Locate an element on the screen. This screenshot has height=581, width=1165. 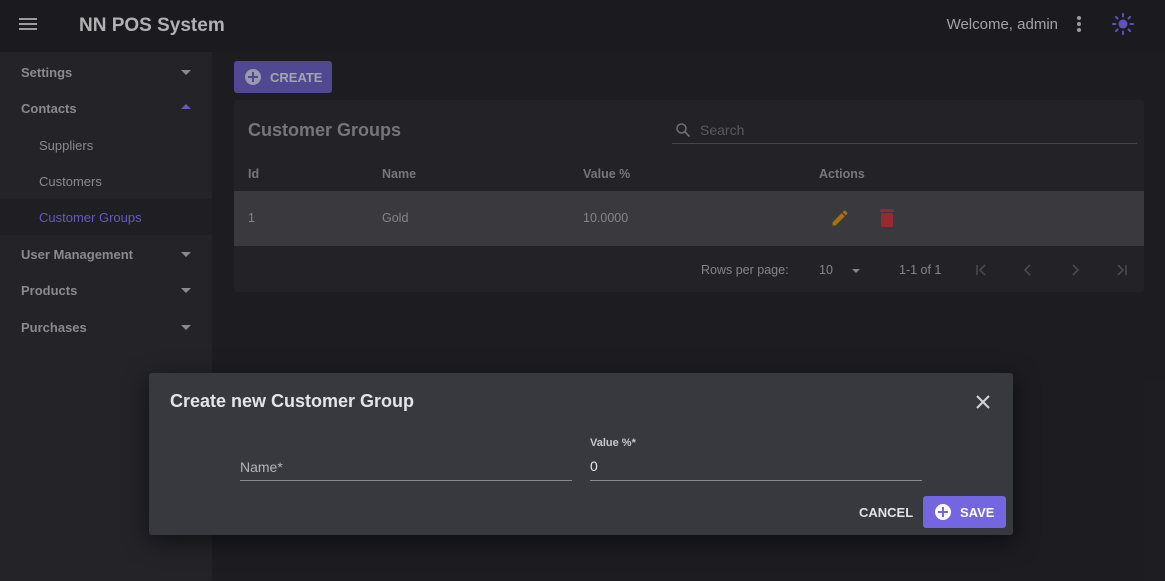
save-button: SAVE is located at coordinates (964, 512).